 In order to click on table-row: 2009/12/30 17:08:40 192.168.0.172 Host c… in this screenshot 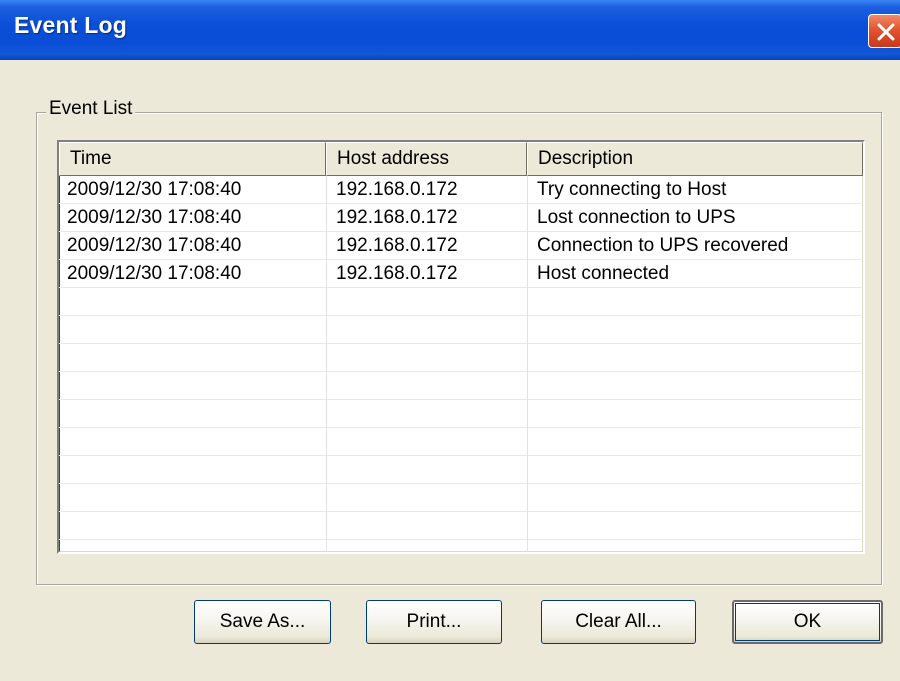, I will do `click(461, 274)`.